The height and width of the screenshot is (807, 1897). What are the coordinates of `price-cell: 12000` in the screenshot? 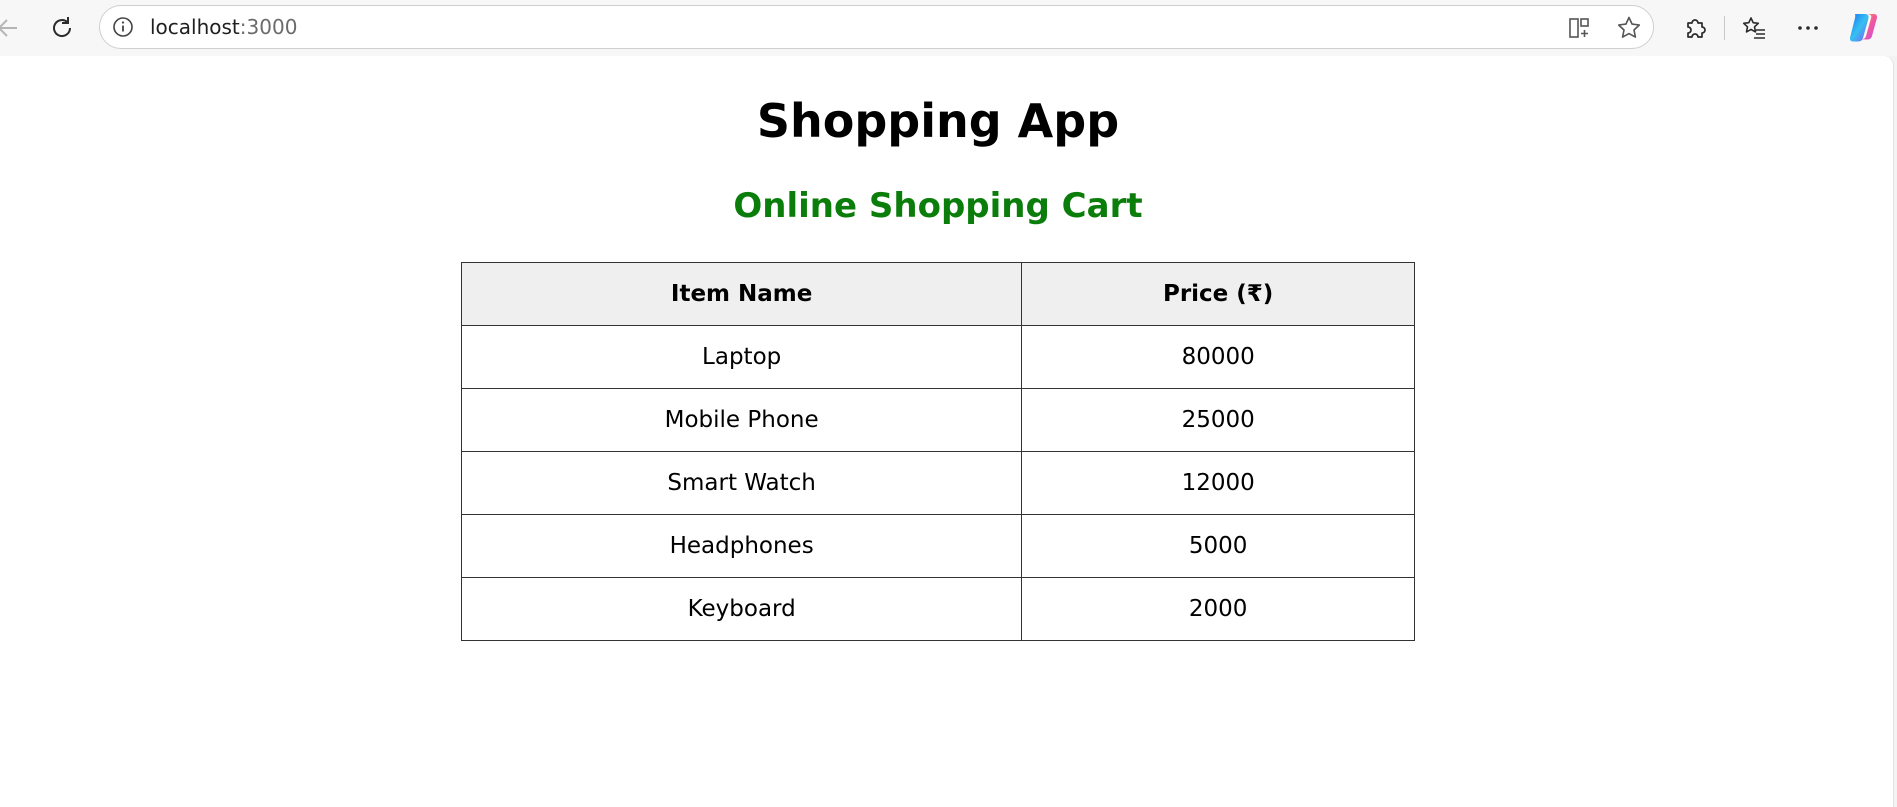 It's located at (1218, 483).